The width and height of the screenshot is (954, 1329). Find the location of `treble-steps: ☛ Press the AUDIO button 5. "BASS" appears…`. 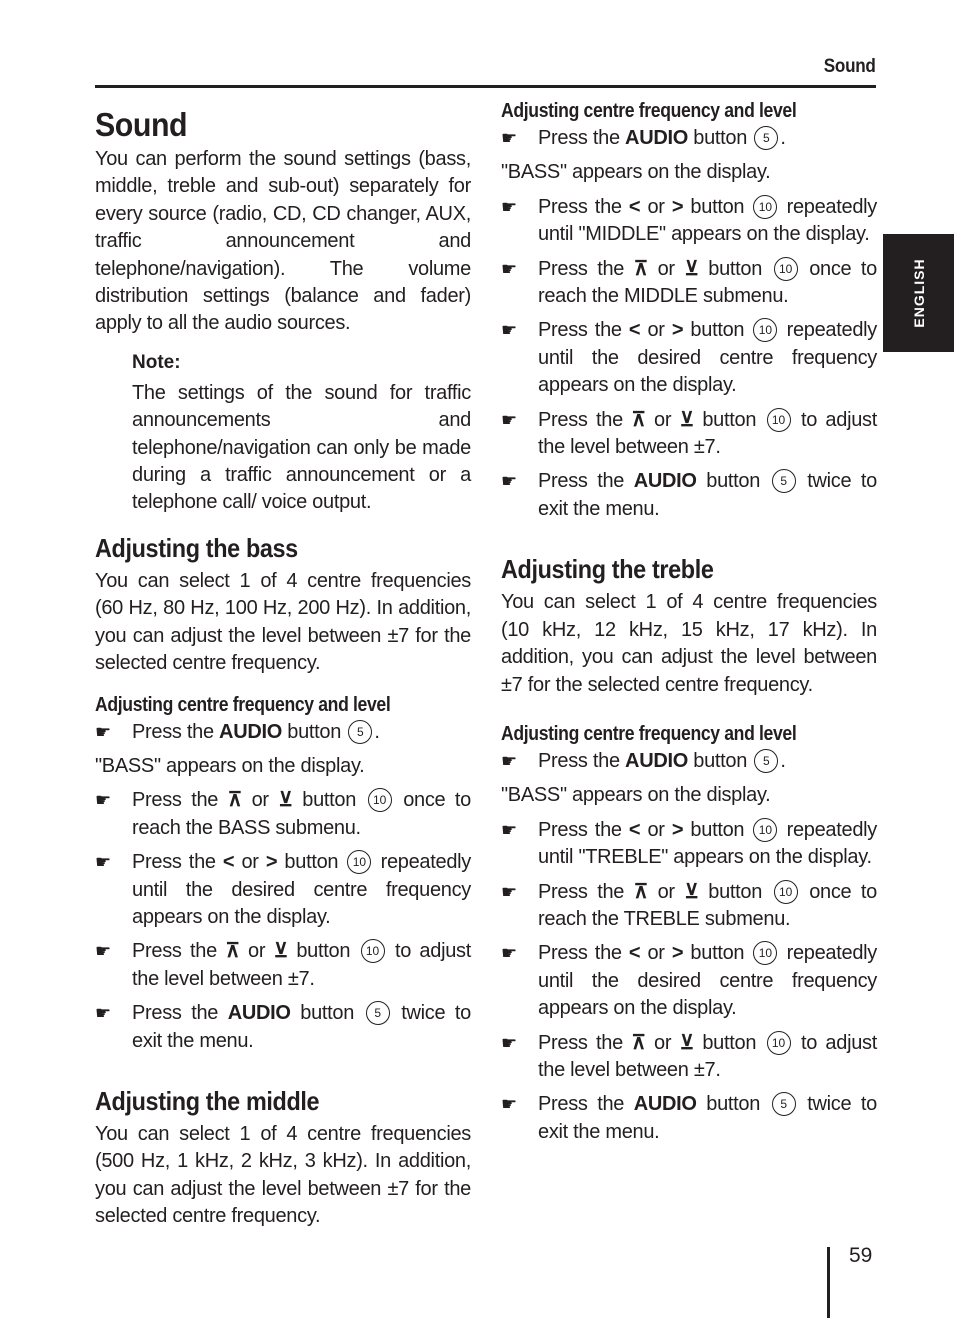

treble-steps: ☛ Press the AUDIO button 5. "BASS" appears… is located at coordinates (689, 947).